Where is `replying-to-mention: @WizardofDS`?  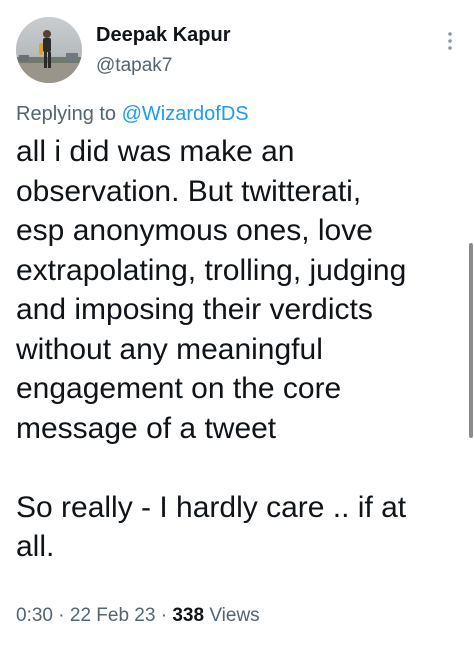
replying-to-mention: @WizardofDS is located at coordinates (185, 114).